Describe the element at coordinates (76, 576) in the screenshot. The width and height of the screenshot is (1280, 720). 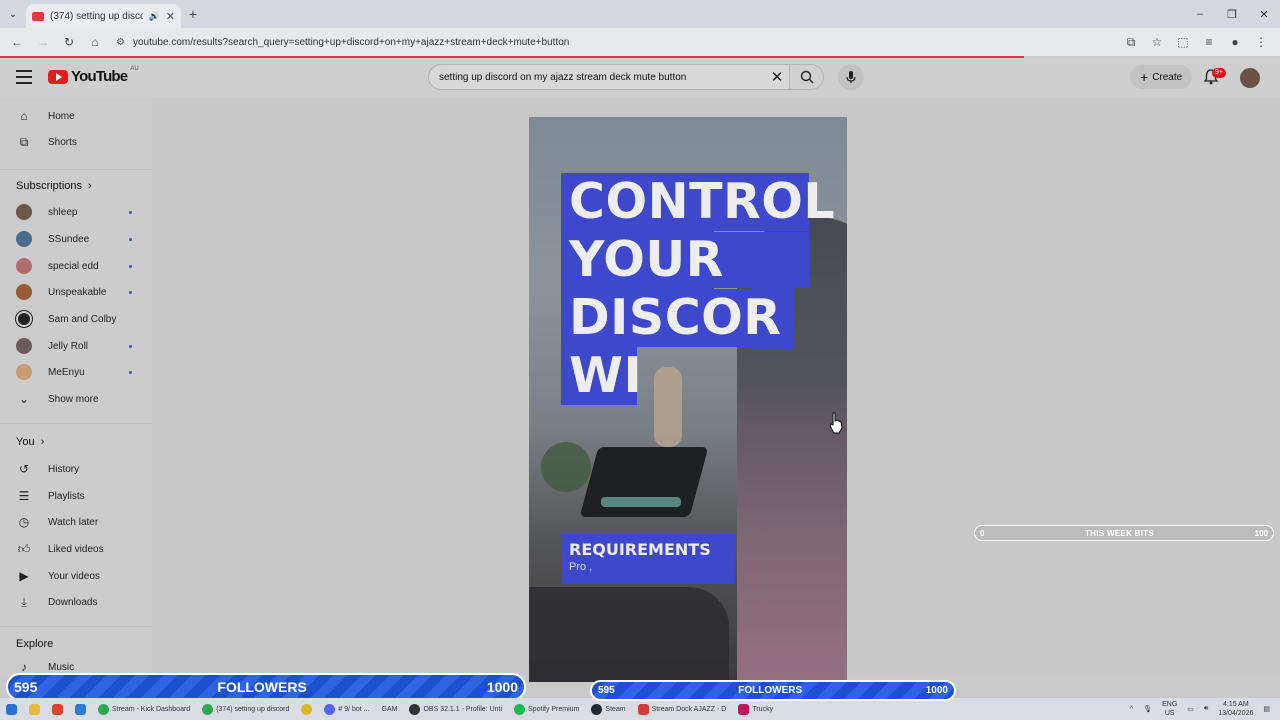
I see `sidebar-item-your-videos: ▶ Your videos` at that location.